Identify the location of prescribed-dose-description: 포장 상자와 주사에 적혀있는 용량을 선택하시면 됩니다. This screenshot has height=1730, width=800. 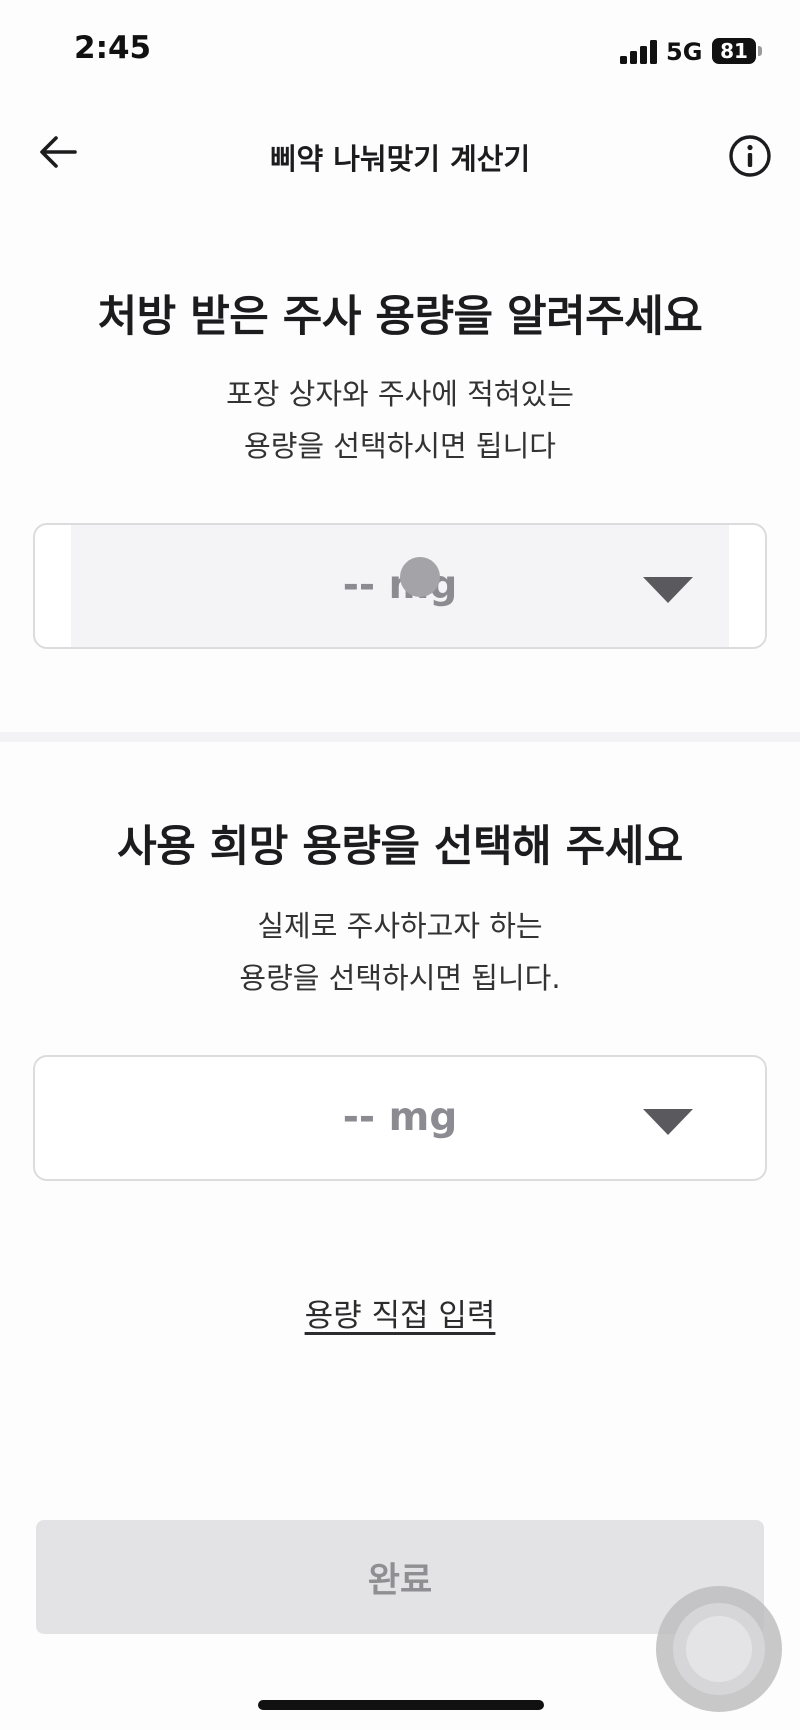
(400, 420).